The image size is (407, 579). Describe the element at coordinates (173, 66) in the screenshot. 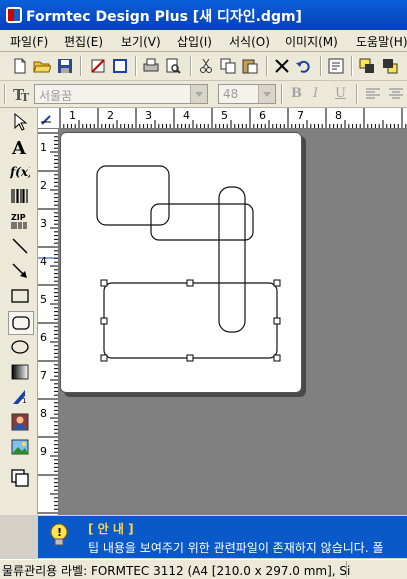

I see `print-preview-icon` at that location.